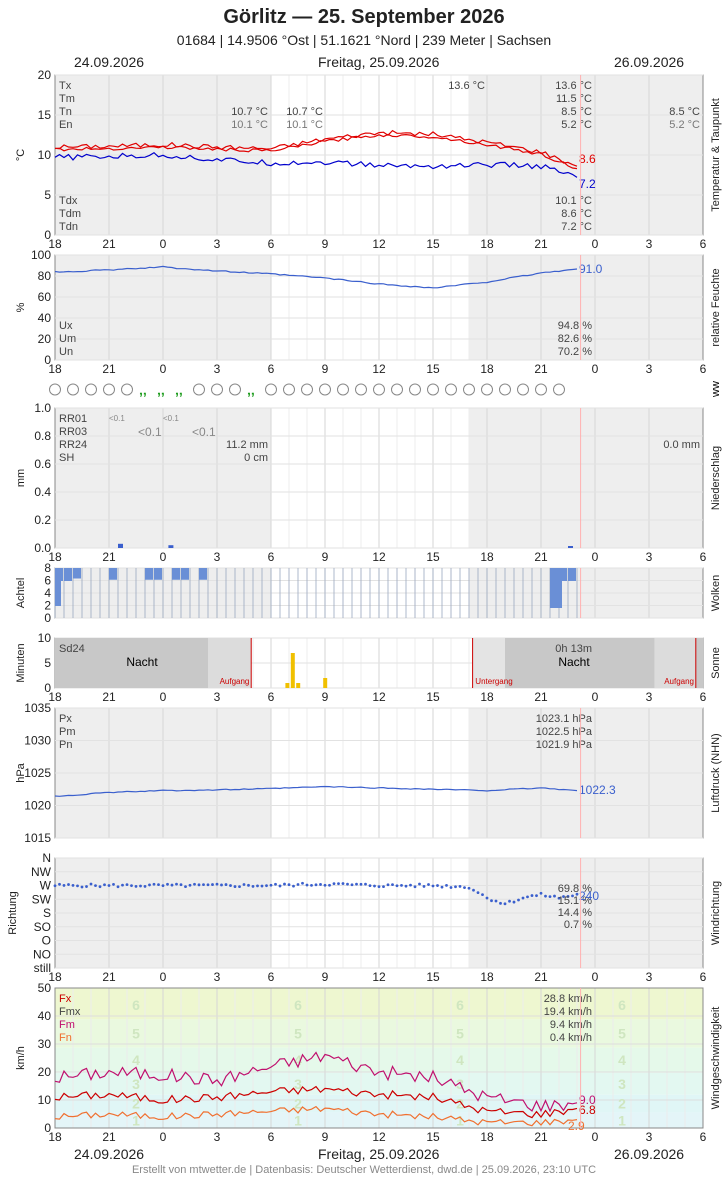 Image resolution: width=728 pixels, height=1178 pixels. I want to click on sunrise-label-2: Aufgang, so click(679, 681).